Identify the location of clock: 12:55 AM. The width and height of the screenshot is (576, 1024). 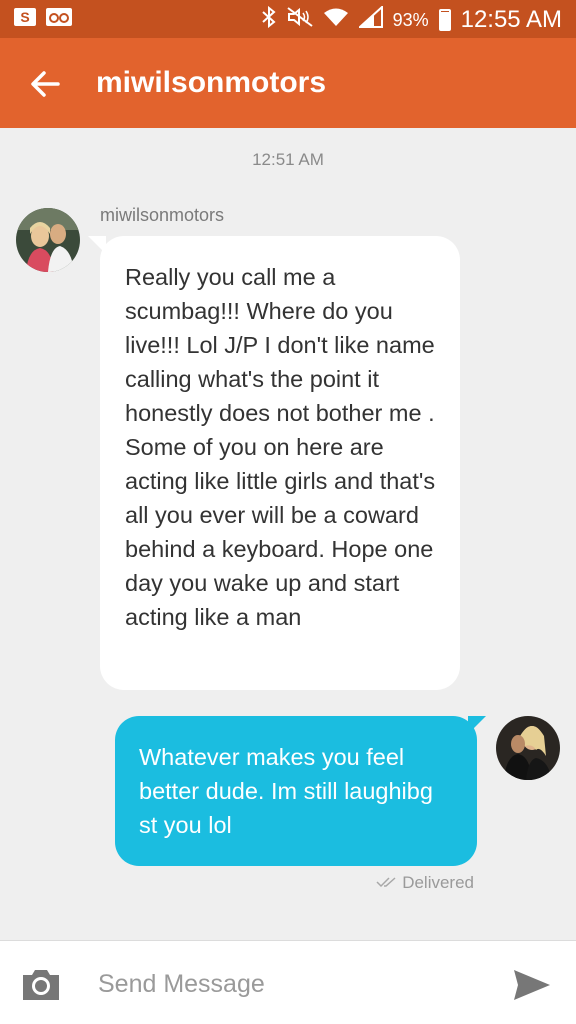
(511, 19).